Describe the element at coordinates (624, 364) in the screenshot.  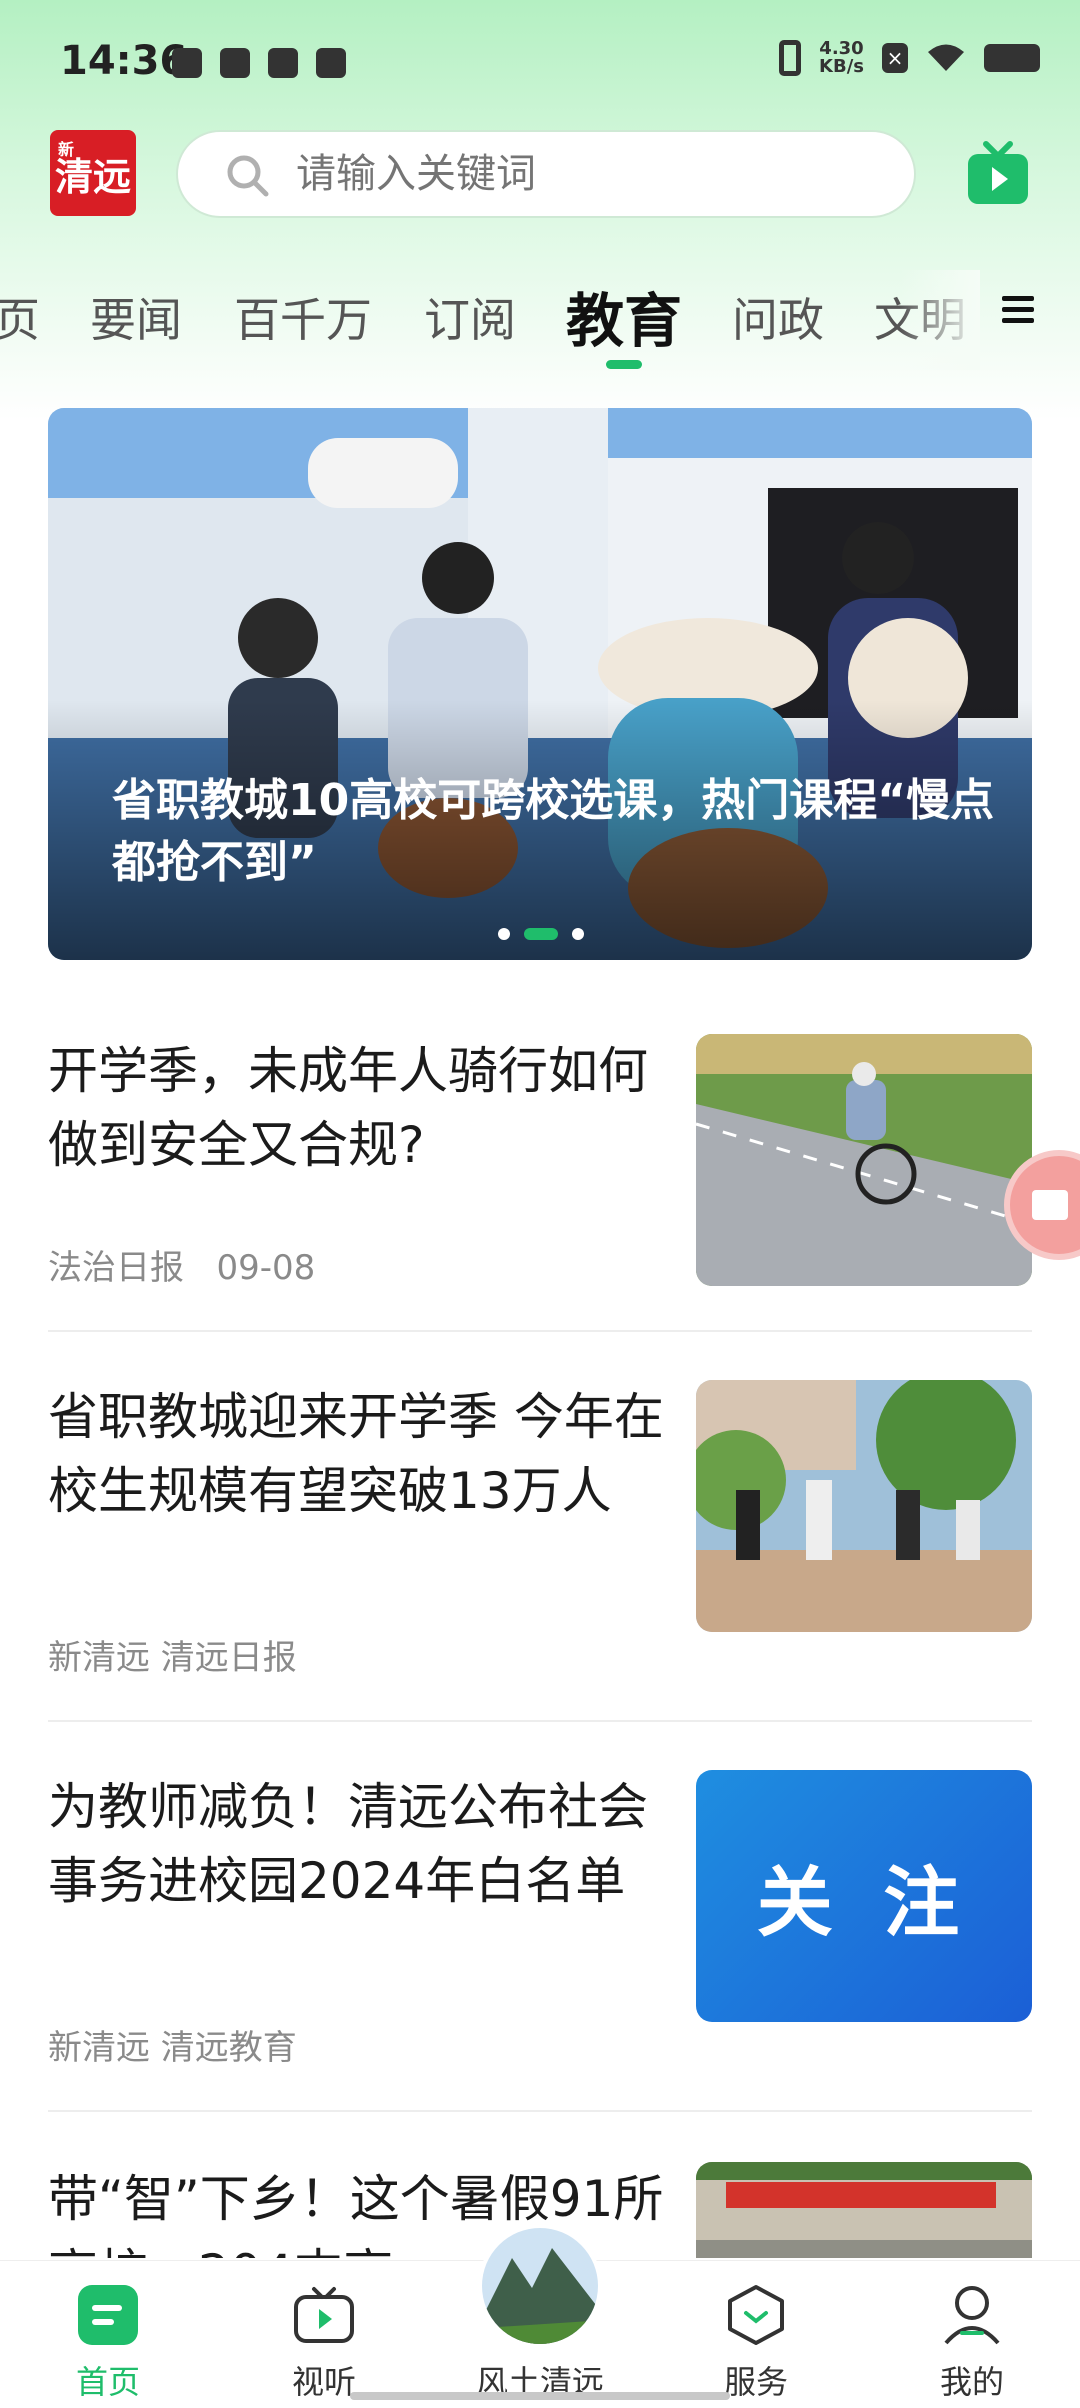
I see `tab-active-indicator` at that location.